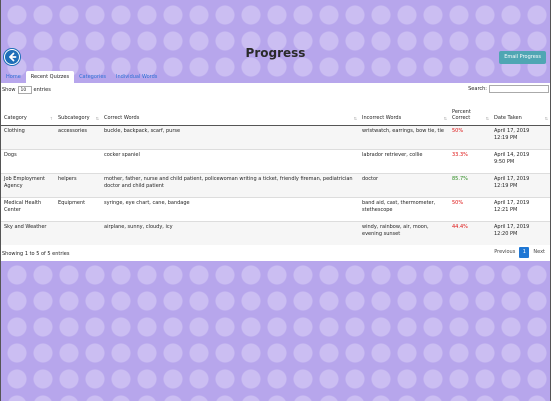 The image size is (551, 401). I want to click on tab-home: Home, so click(13, 77).